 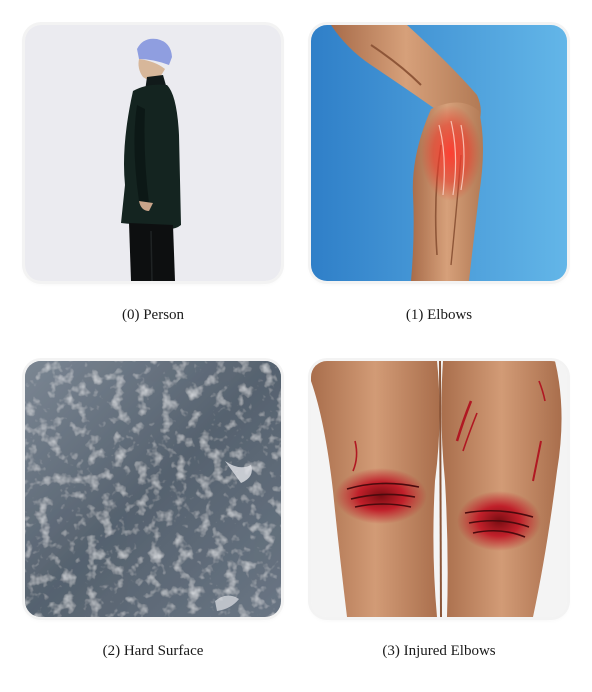 What do you see at coordinates (439, 651) in the screenshot?
I see `caption-injured-elbows: (3) Injured Elbows` at bounding box center [439, 651].